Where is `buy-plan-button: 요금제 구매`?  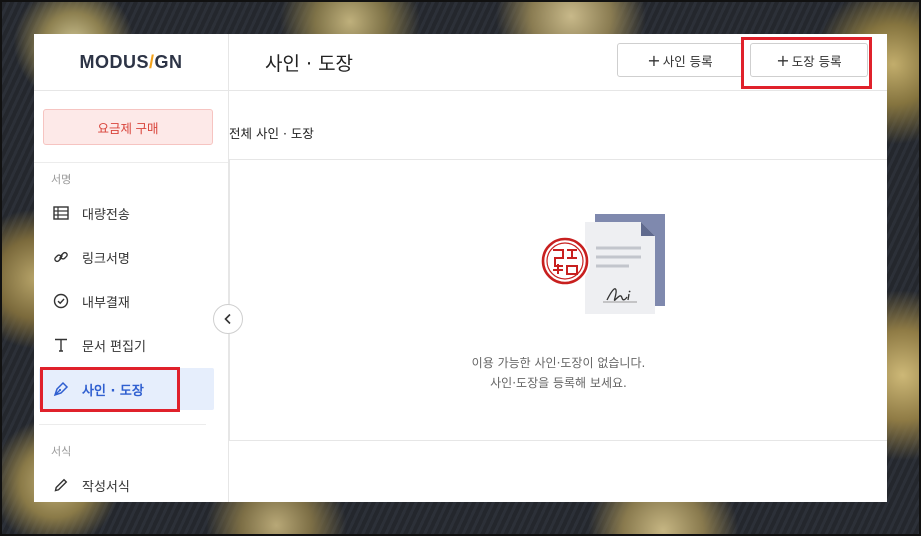
buy-plan-button: 요금제 구매 is located at coordinates (128, 127).